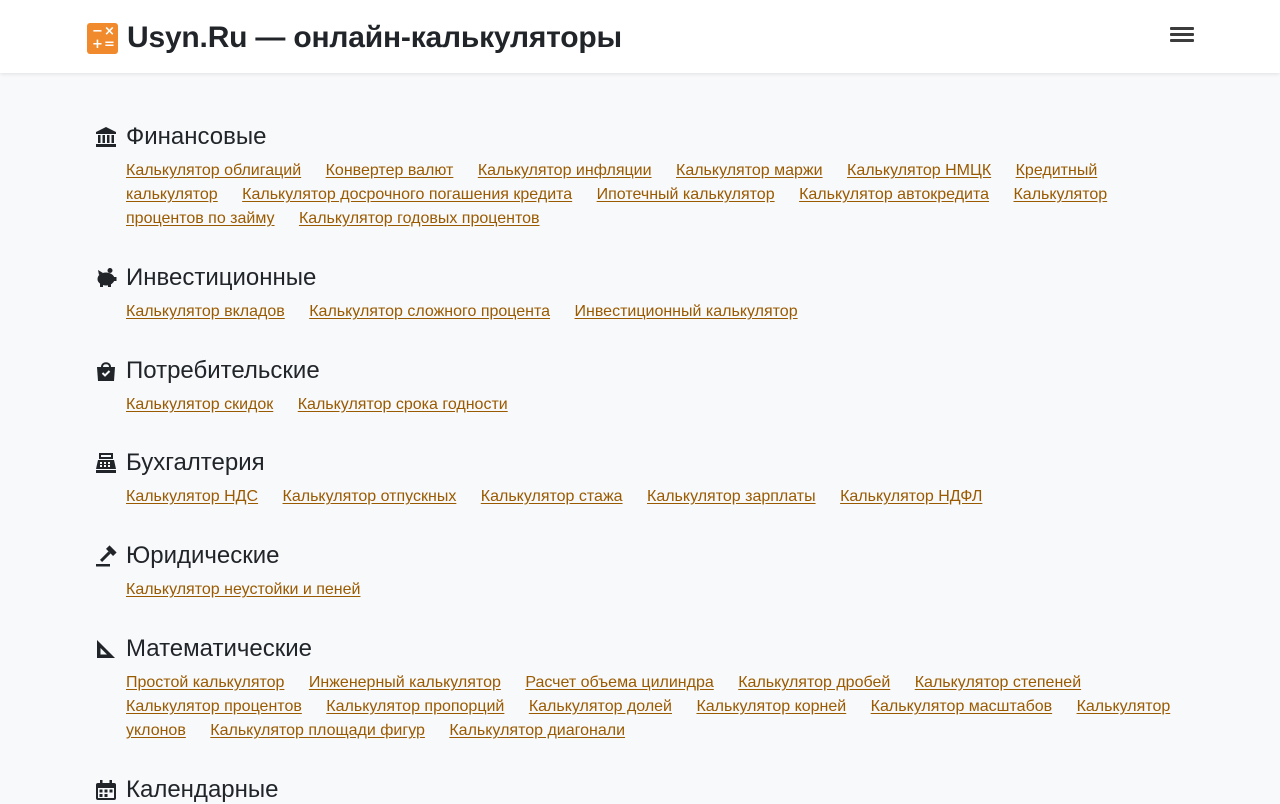 The width and height of the screenshot is (1280, 804). I want to click on site-header: − × + = Usyn.Ru — онлайн-калькуляторы, so click(640, 36).